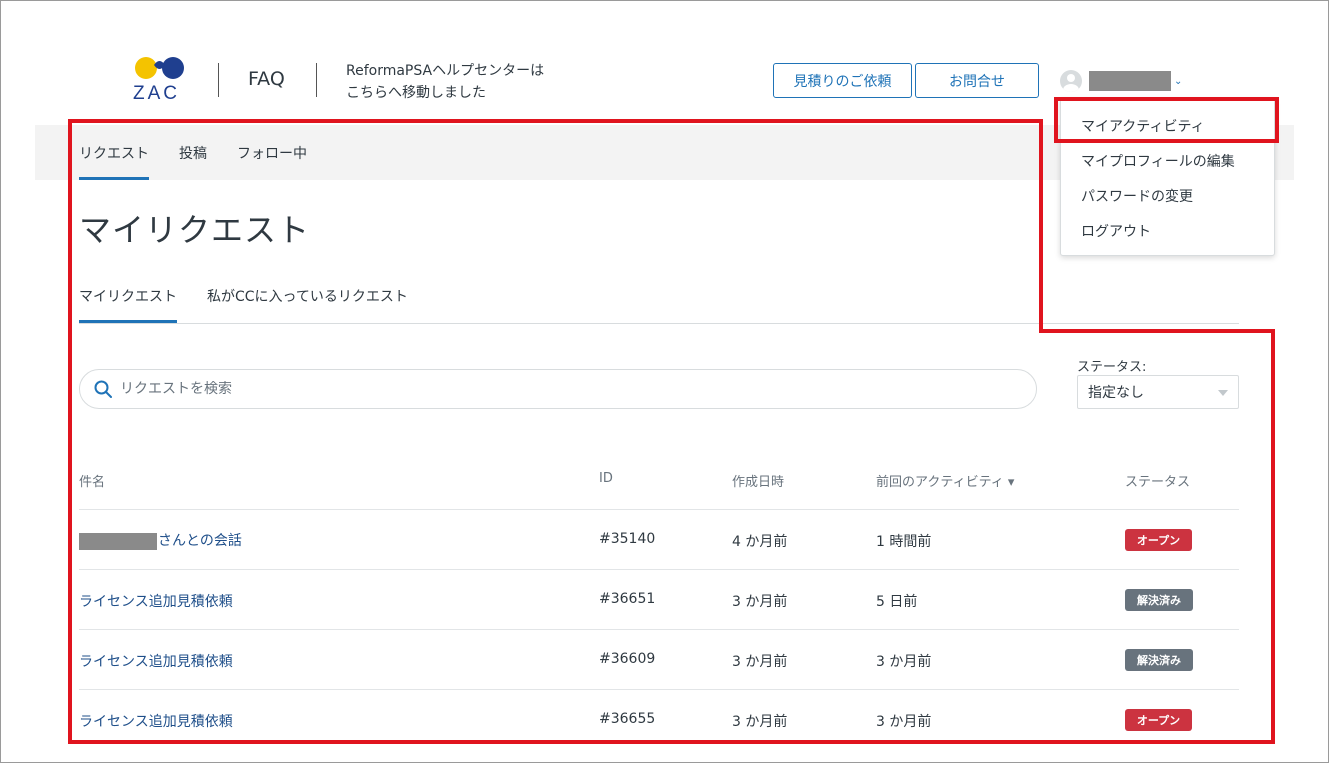  I want to click on subject-text: さんとの会話, so click(200, 541).